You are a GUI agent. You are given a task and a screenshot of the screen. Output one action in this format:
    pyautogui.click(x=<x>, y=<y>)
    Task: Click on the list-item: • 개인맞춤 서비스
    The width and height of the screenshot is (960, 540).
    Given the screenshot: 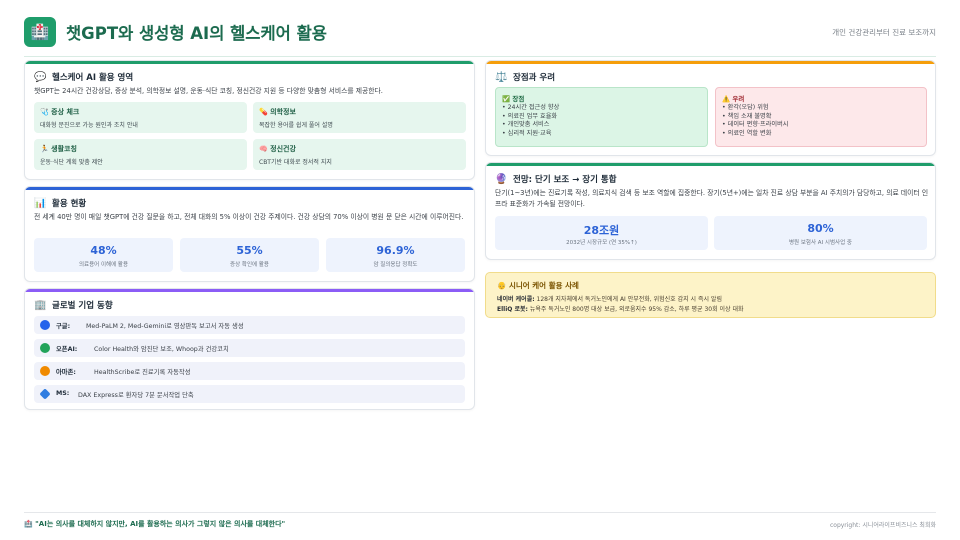 What is the action you would take?
    pyautogui.click(x=526, y=124)
    